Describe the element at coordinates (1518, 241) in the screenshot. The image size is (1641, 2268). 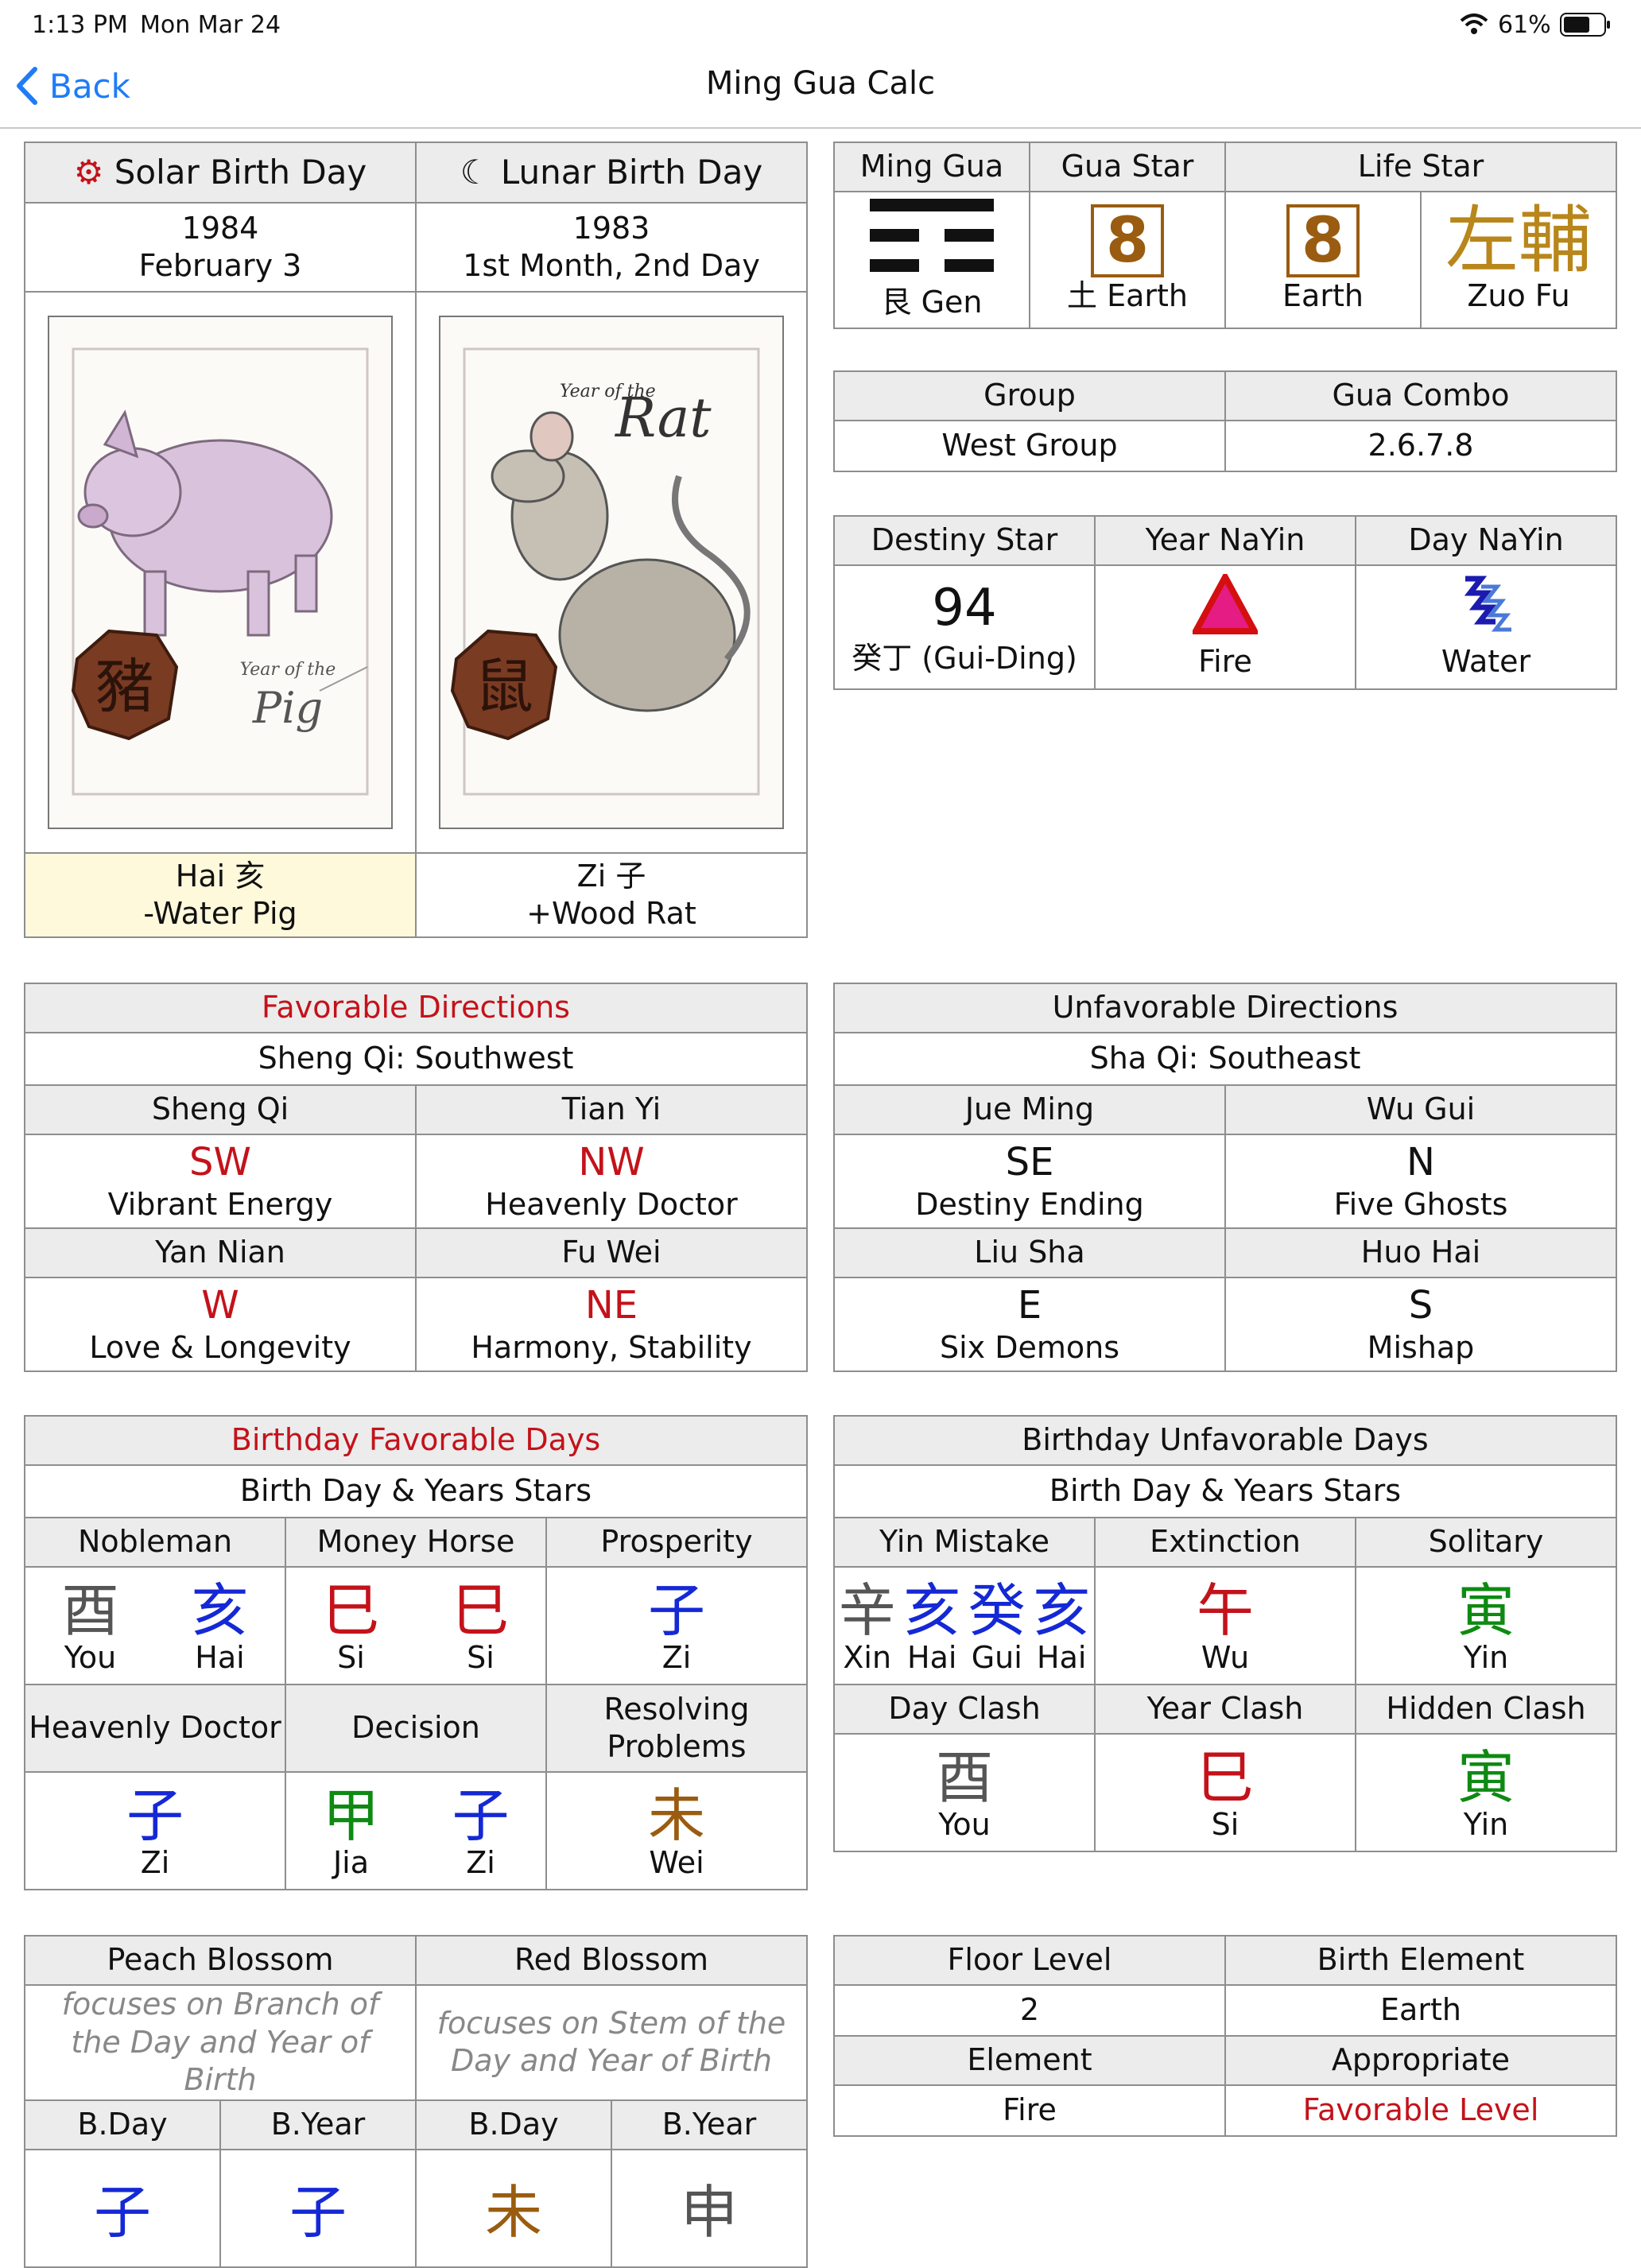
I see `life-star-chars: 左輔` at that location.